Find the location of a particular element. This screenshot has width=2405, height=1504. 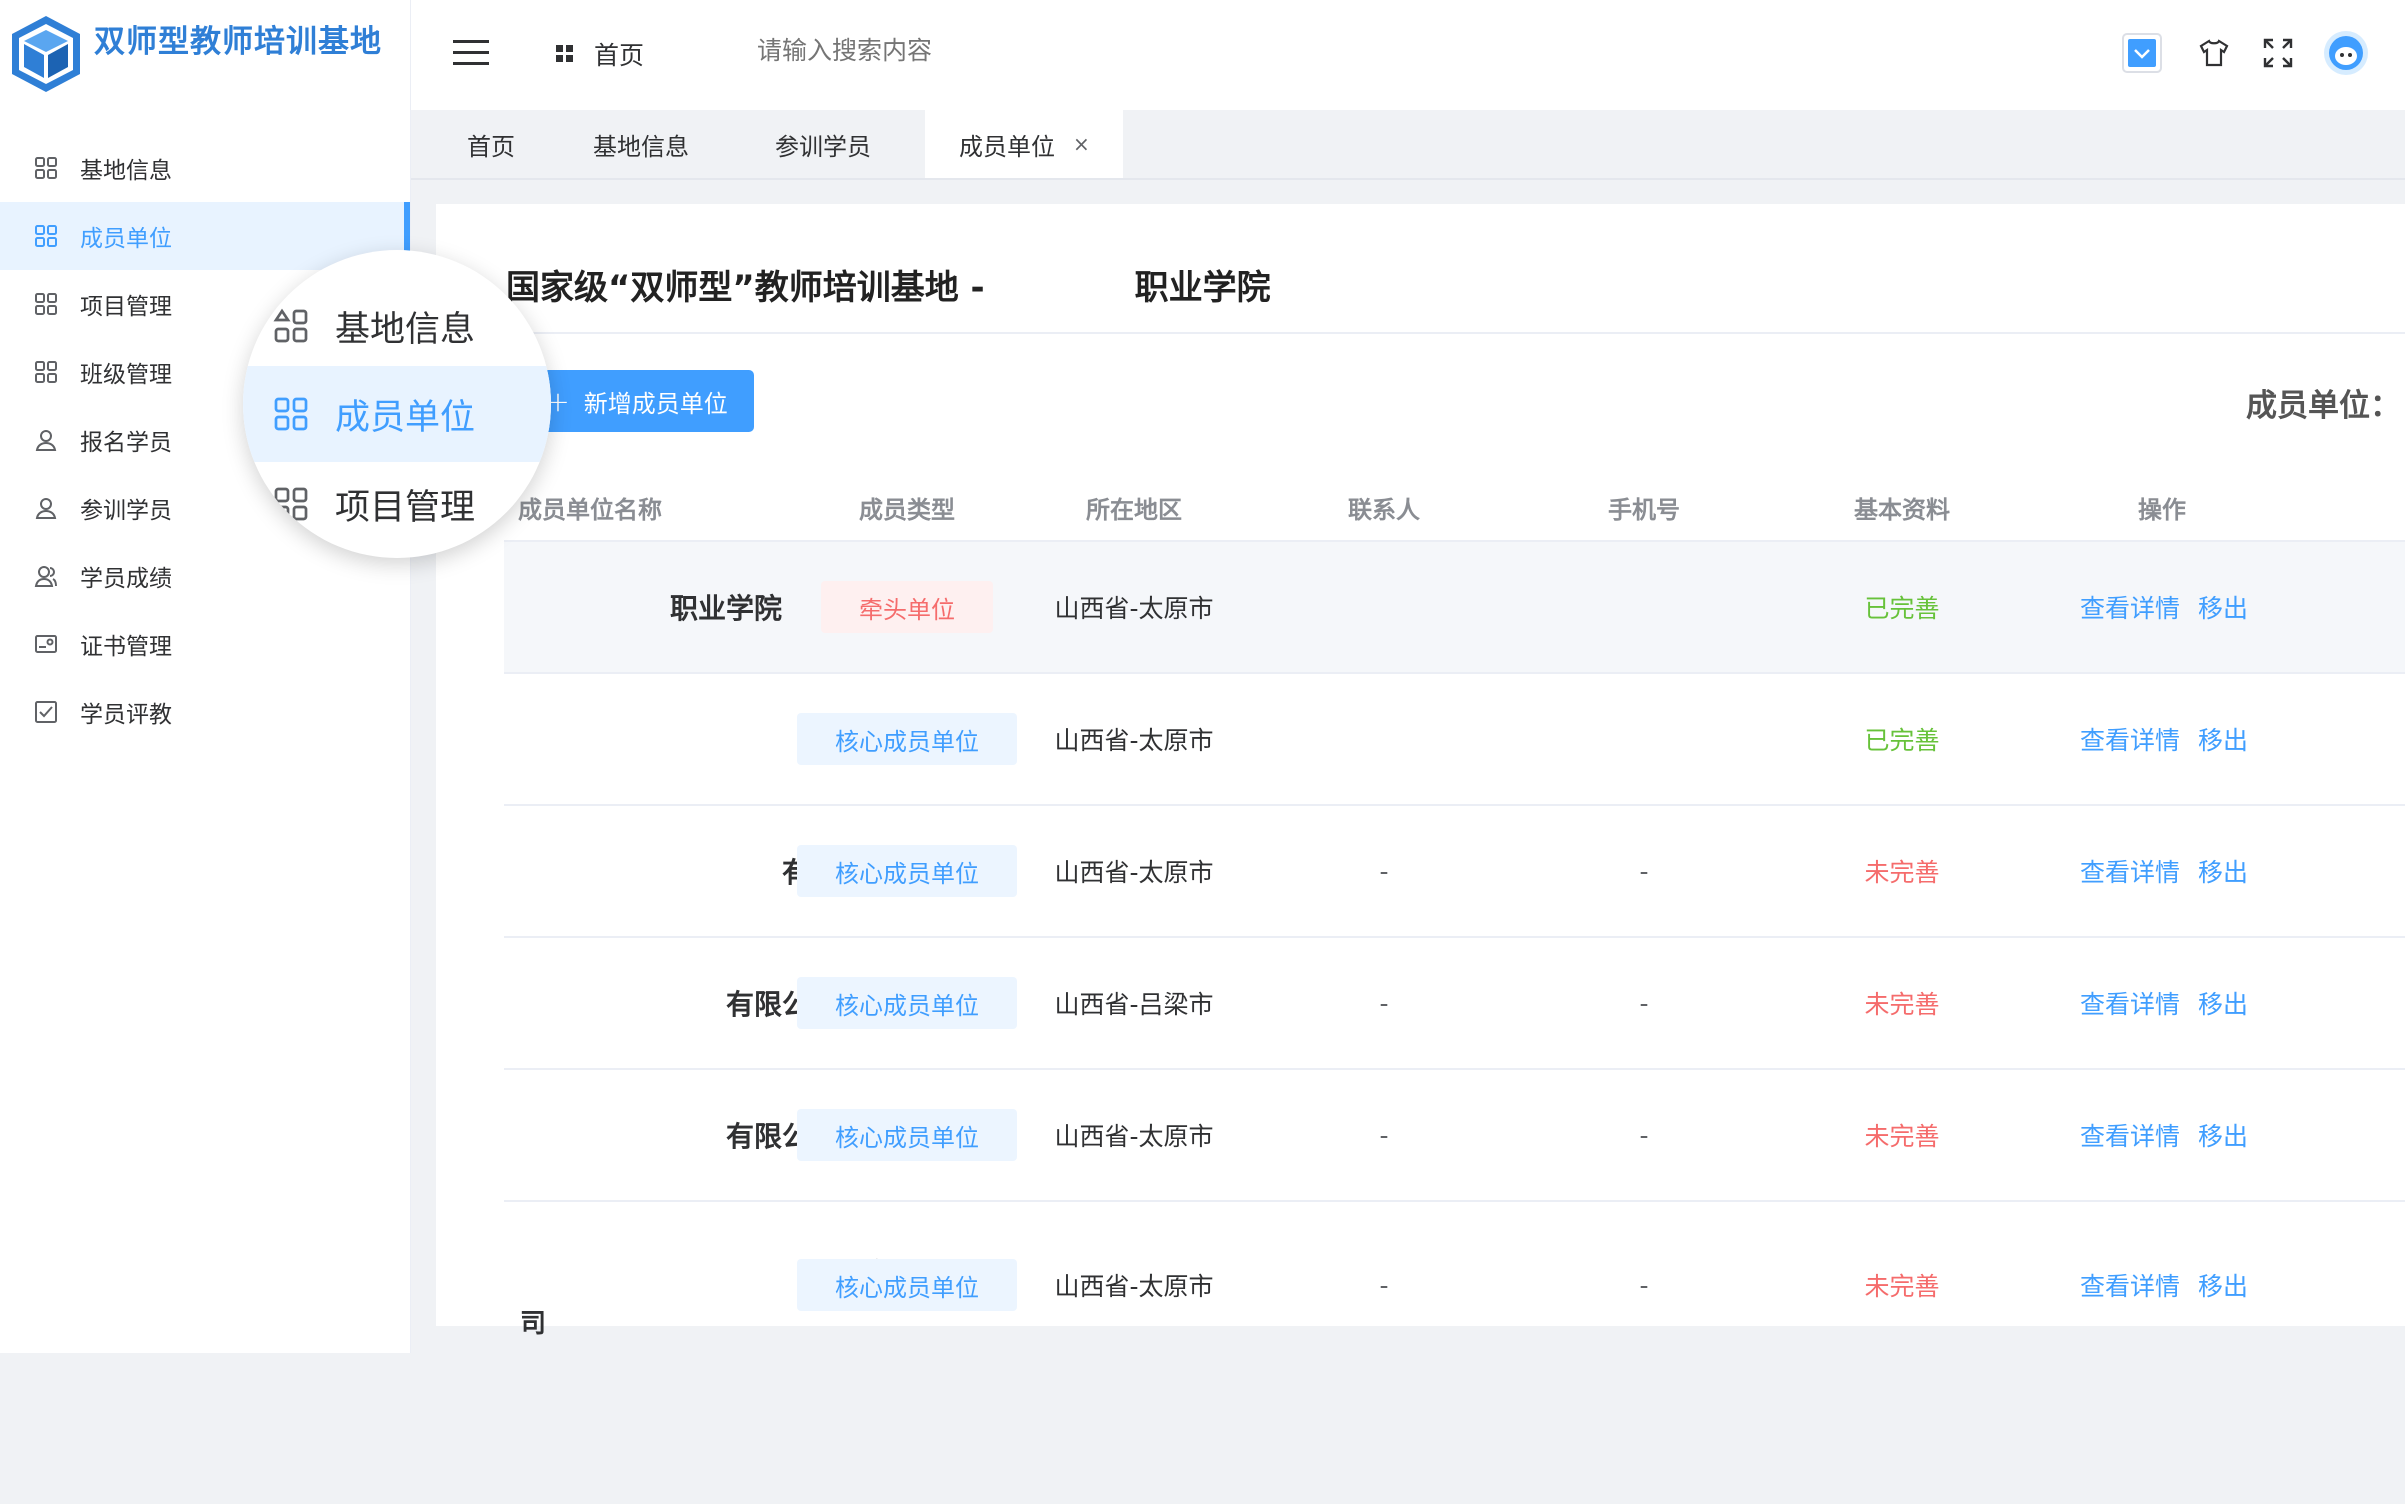

logo-cube-icon is located at coordinates (46, 54).